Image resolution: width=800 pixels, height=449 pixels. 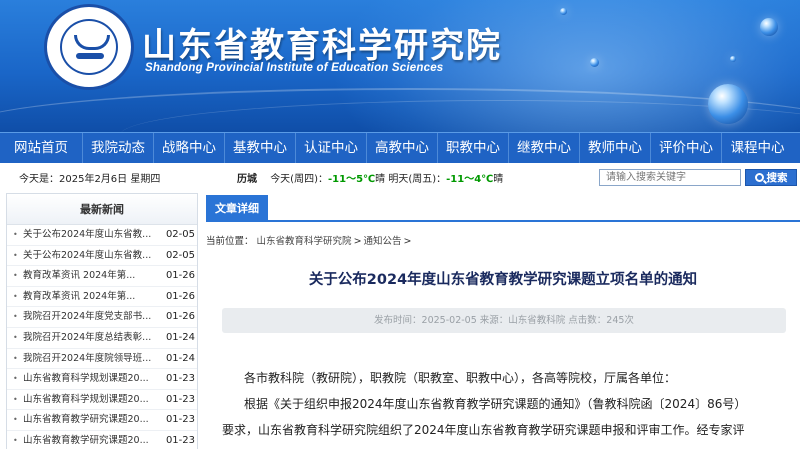 I want to click on search-button: 搜索, so click(x=771, y=177).